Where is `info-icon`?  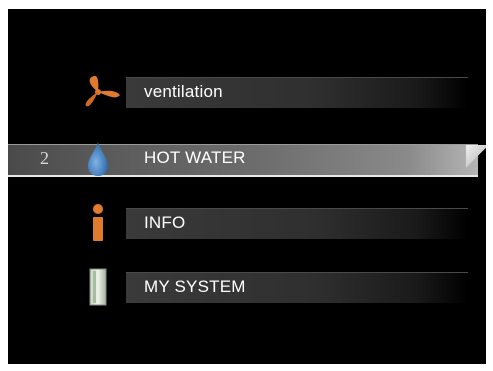
info-icon is located at coordinates (101, 223).